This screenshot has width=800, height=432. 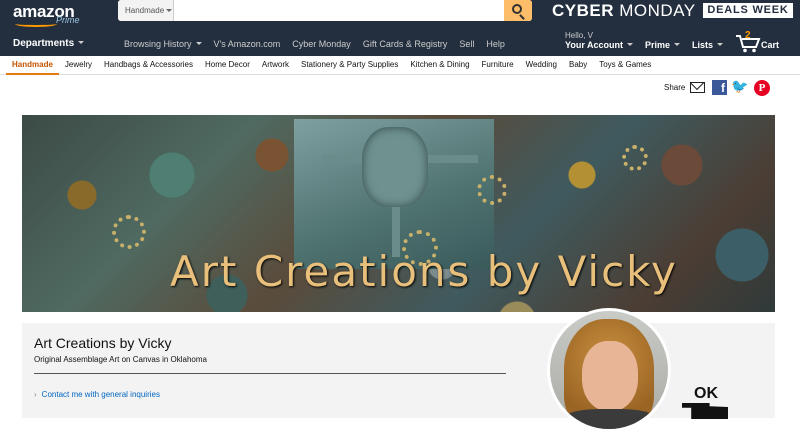 I want to click on nav-your-amazon: V's Amazon.com, so click(x=247, y=44).